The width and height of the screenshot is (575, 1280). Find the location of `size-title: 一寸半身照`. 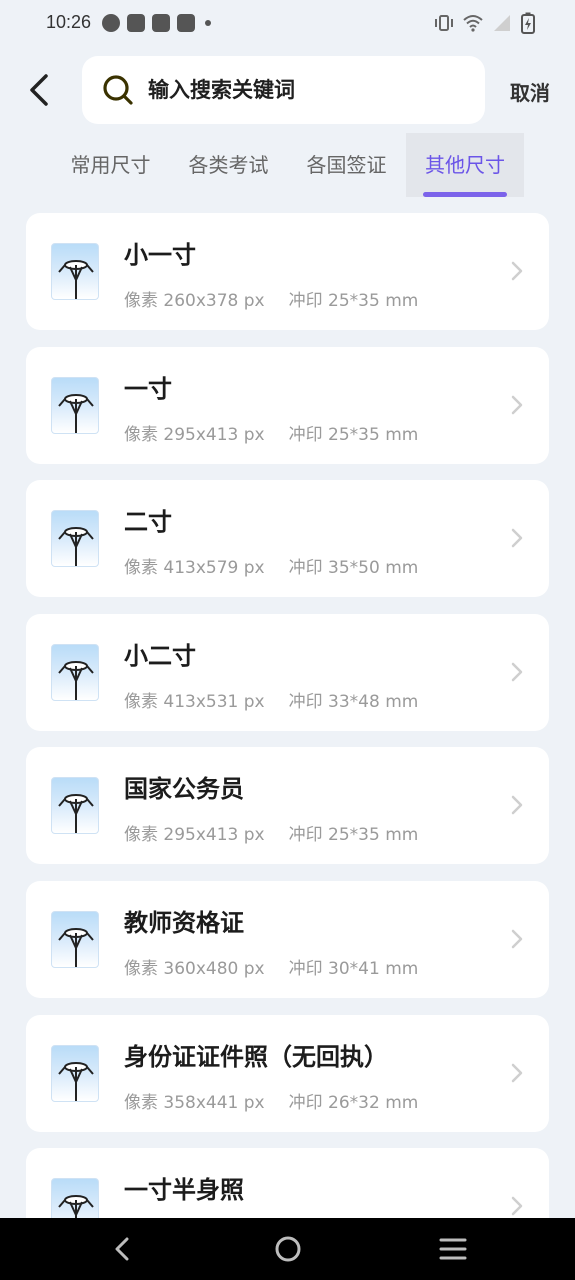

size-title: 一寸半身照 is located at coordinates (184, 1190).